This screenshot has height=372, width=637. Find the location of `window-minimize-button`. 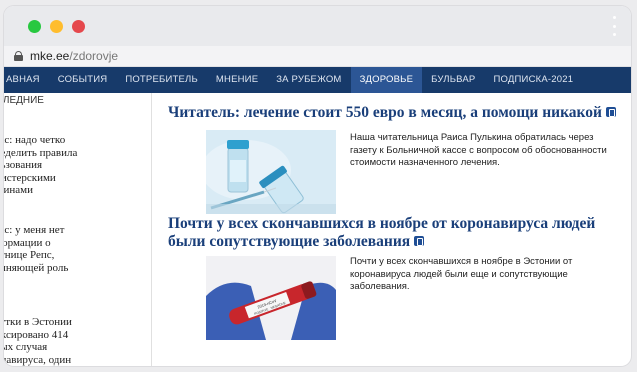

window-minimize-button is located at coordinates (56, 26).